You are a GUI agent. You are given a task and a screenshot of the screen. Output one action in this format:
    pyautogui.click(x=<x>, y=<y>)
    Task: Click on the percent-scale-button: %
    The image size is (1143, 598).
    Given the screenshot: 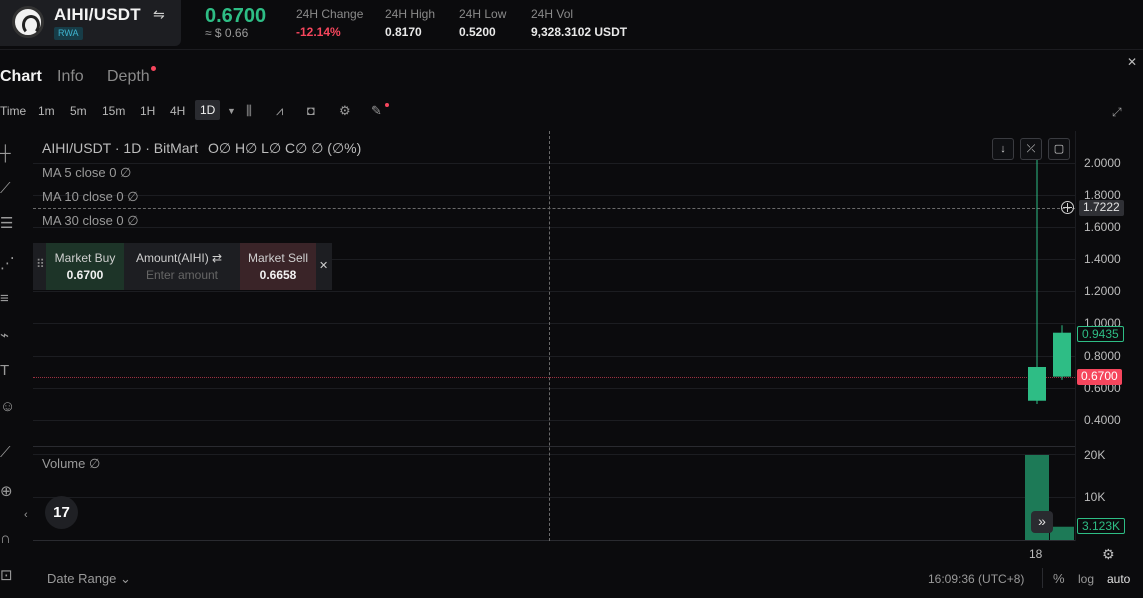 What is the action you would take?
    pyautogui.click(x=1059, y=578)
    